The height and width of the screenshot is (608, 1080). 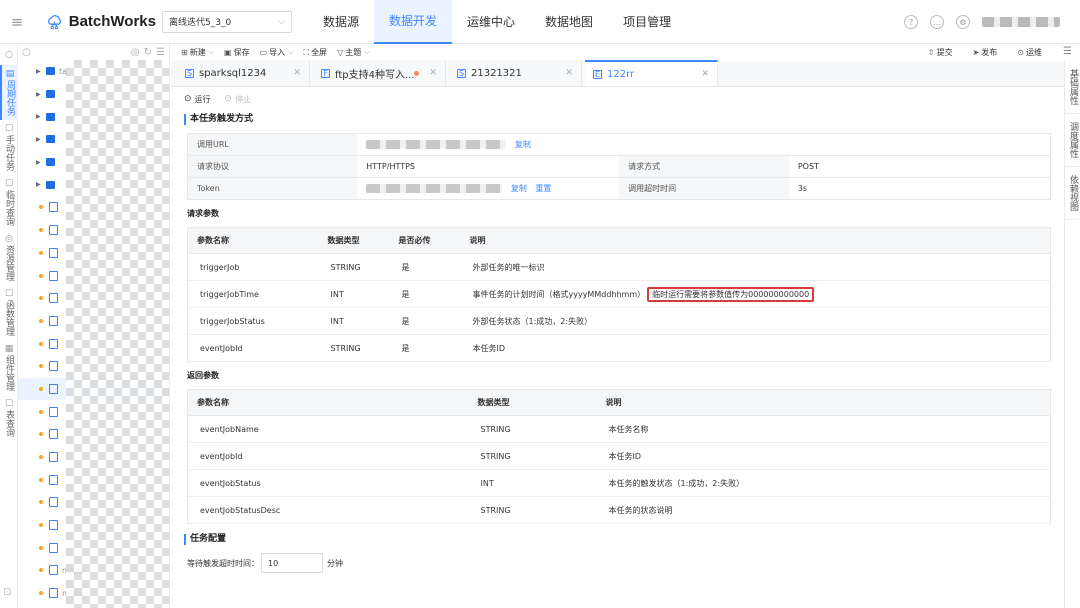 I want to click on nav-data-development: 数据开发, so click(x=413, y=22).